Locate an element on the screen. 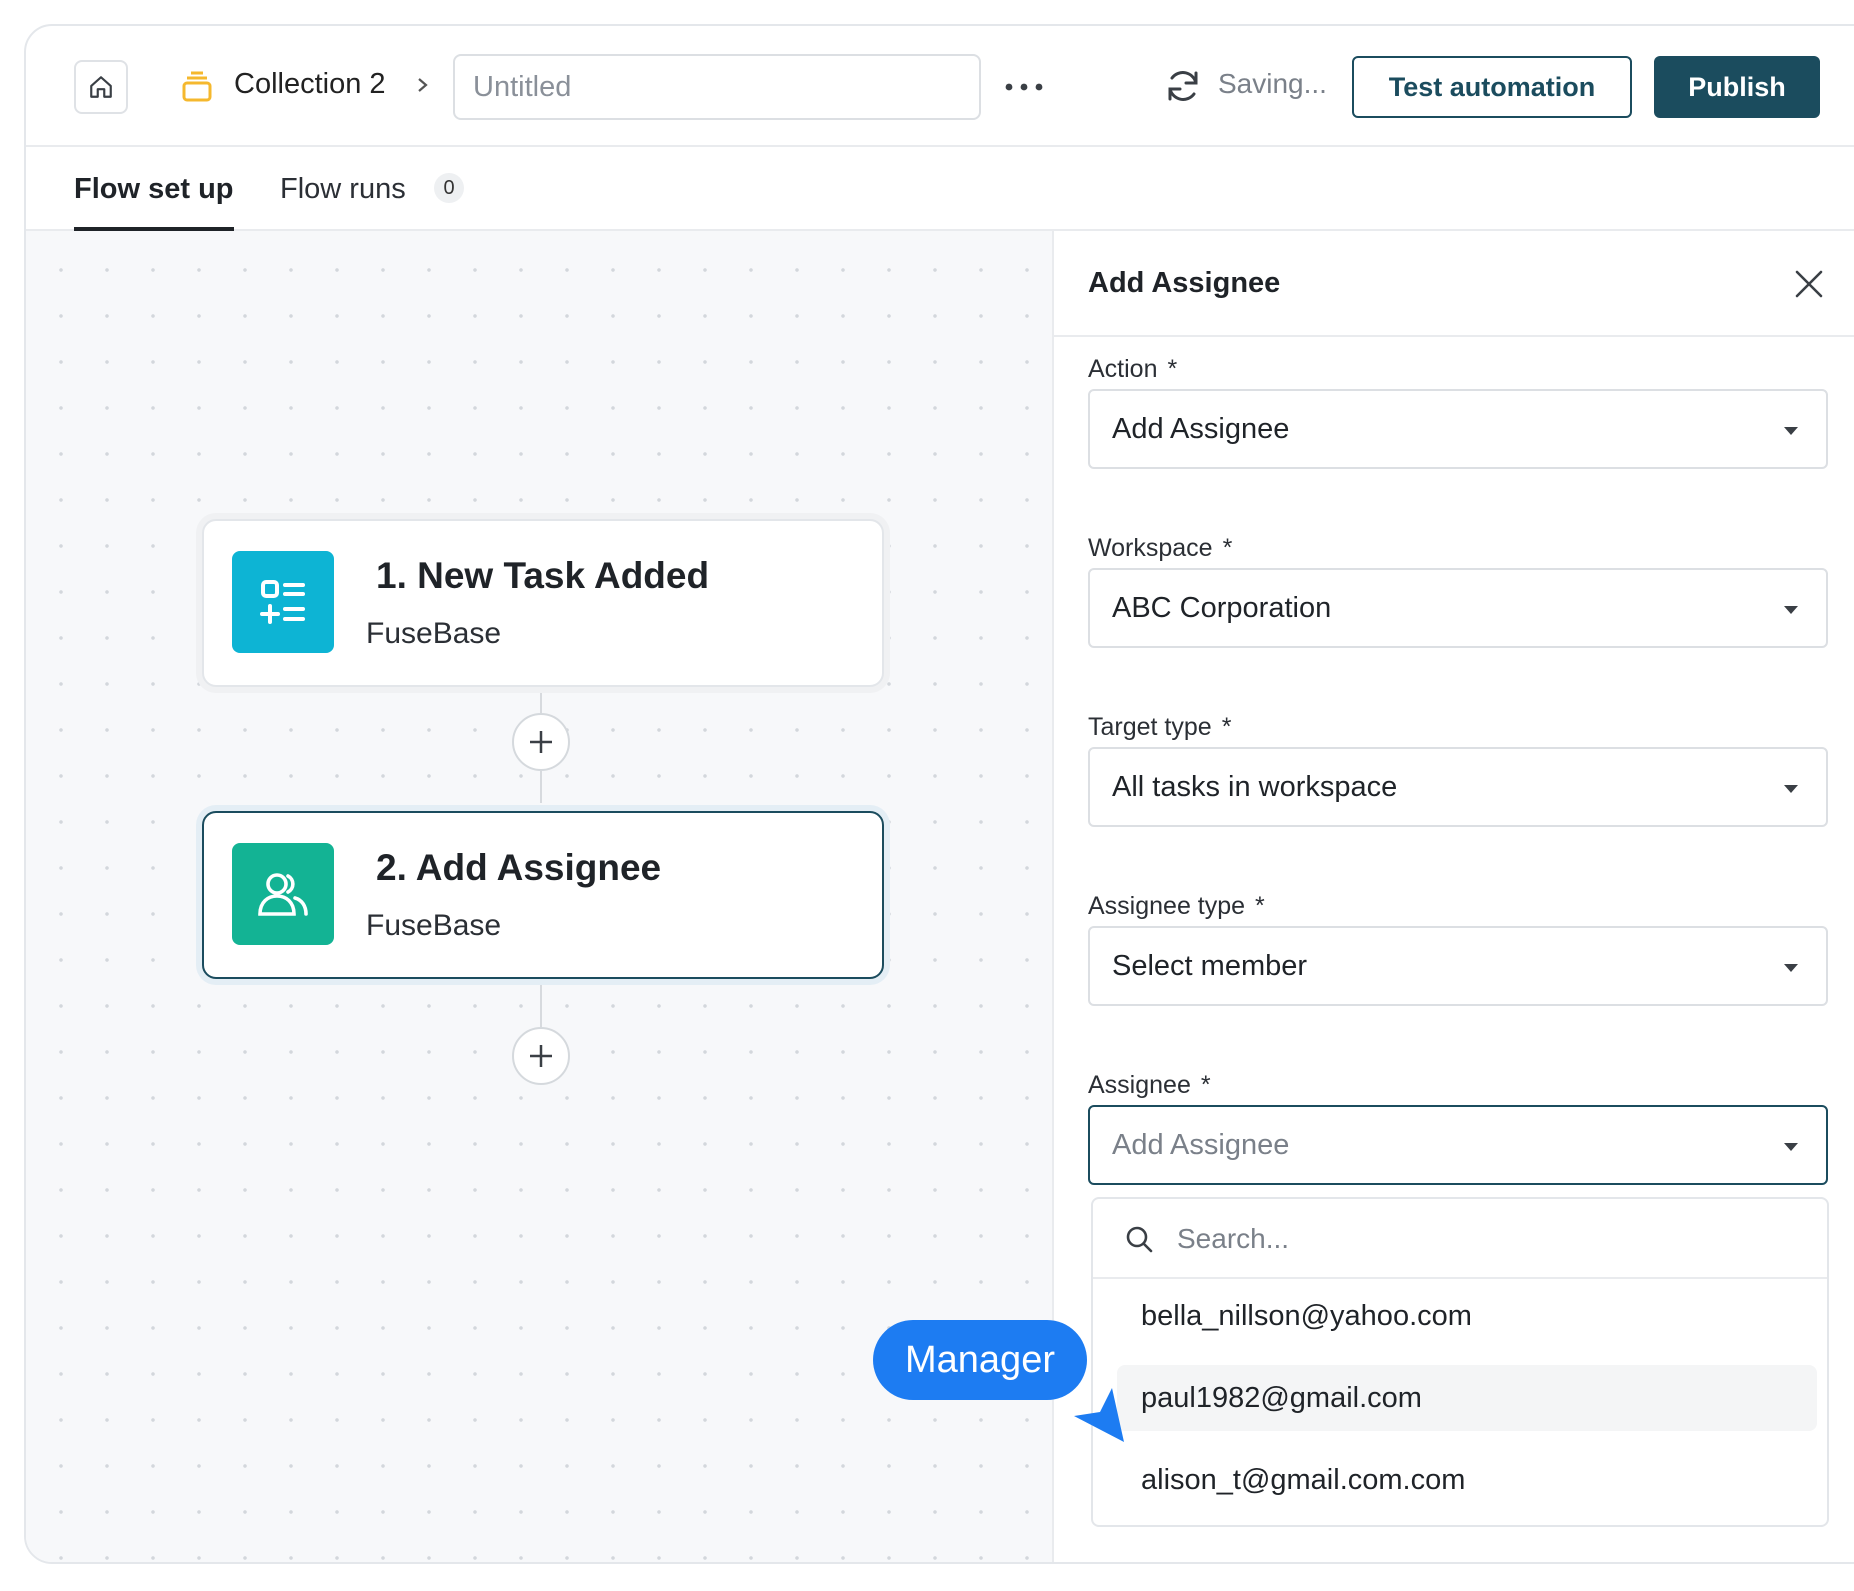 The width and height of the screenshot is (1854, 1591). flow-node-trigger: 1. New Task Added FuseBase is located at coordinates (543, 603).